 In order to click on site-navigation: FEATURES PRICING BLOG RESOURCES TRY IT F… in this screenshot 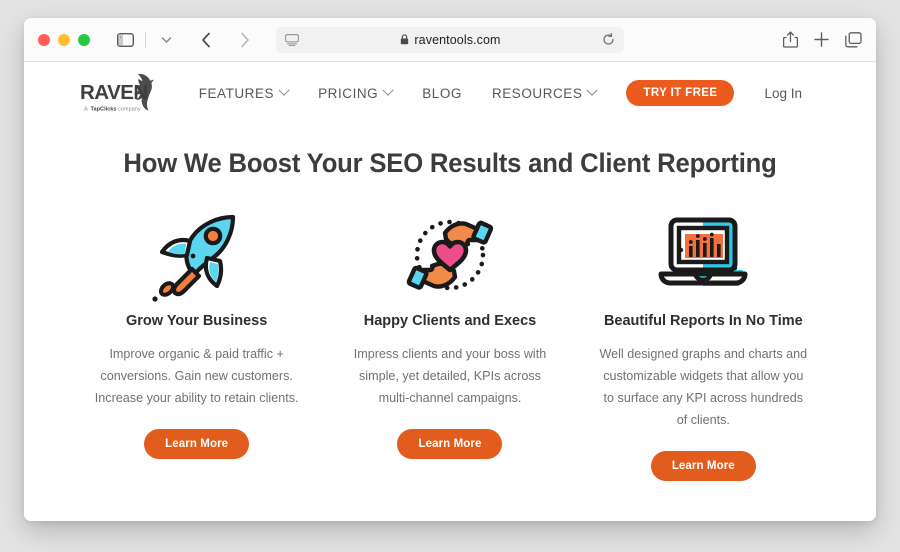, I will do `click(499, 93)`.